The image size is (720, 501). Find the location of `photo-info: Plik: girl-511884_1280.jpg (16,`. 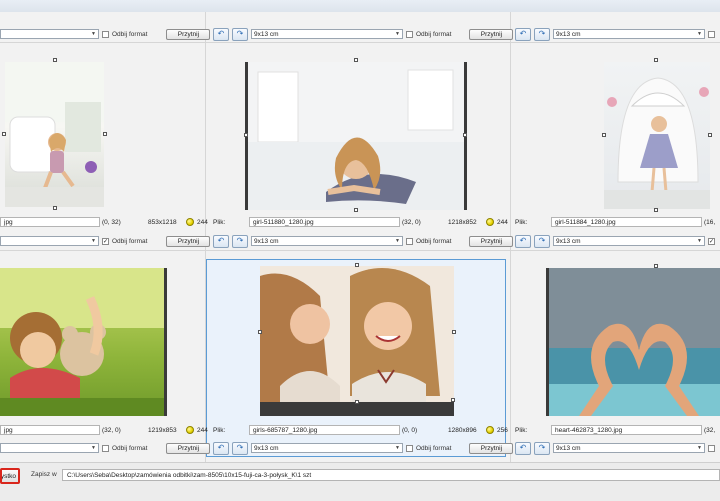

photo-info: Plik: girl-511884_1280.jpg (16, is located at coordinates (615, 222).